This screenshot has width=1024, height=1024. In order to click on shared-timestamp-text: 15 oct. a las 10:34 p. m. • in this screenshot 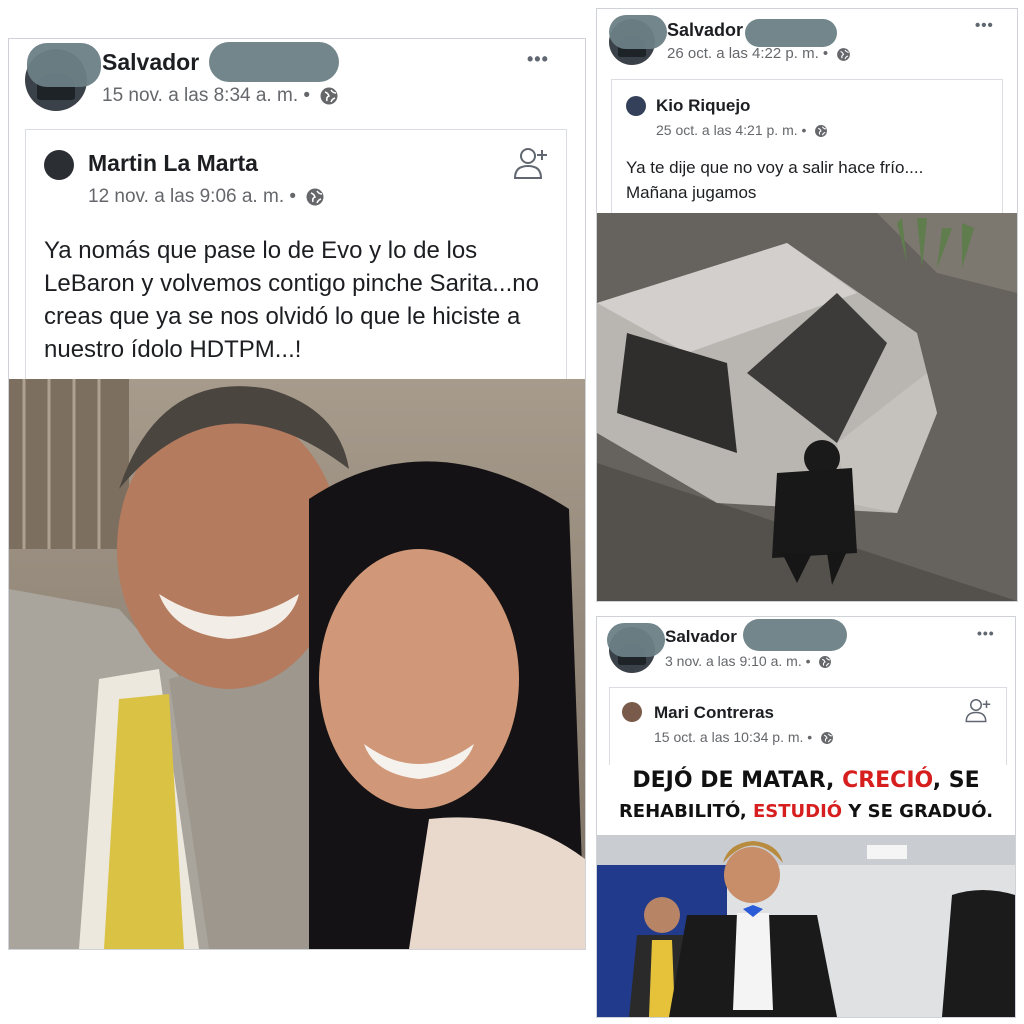, I will do `click(733, 737)`.